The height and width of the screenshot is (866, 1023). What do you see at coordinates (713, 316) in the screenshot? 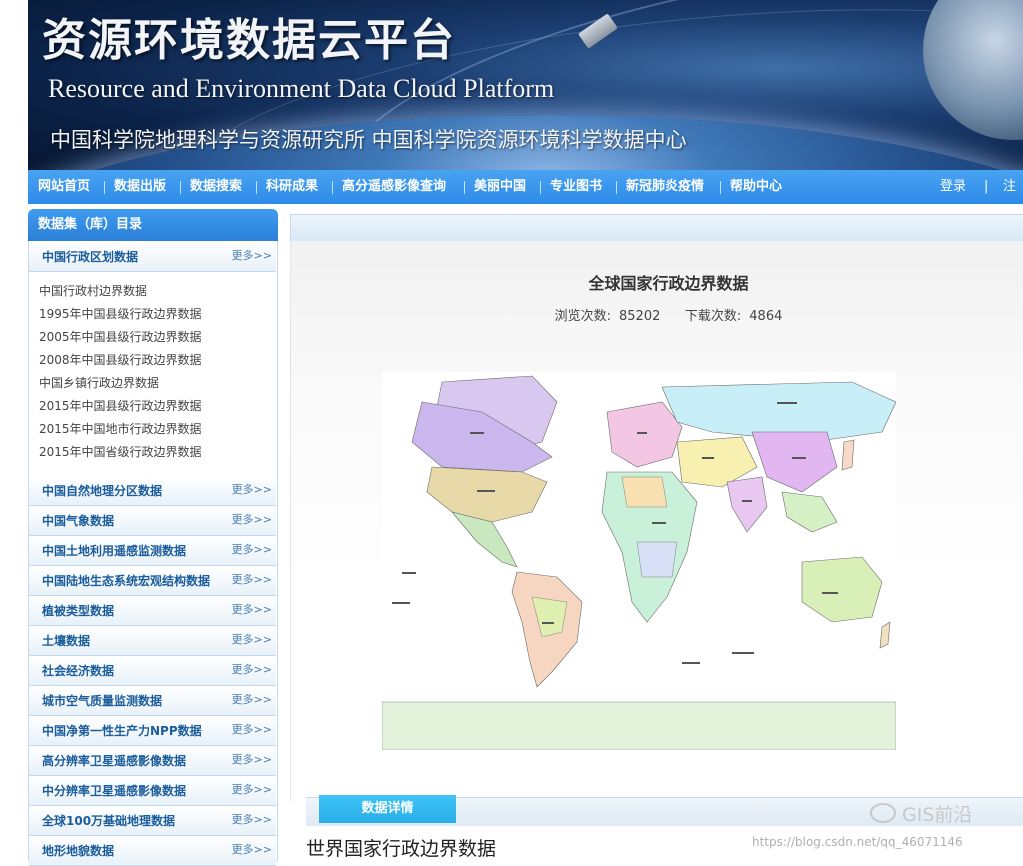
I see `downloads-label: 下载次数:` at bounding box center [713, 316].